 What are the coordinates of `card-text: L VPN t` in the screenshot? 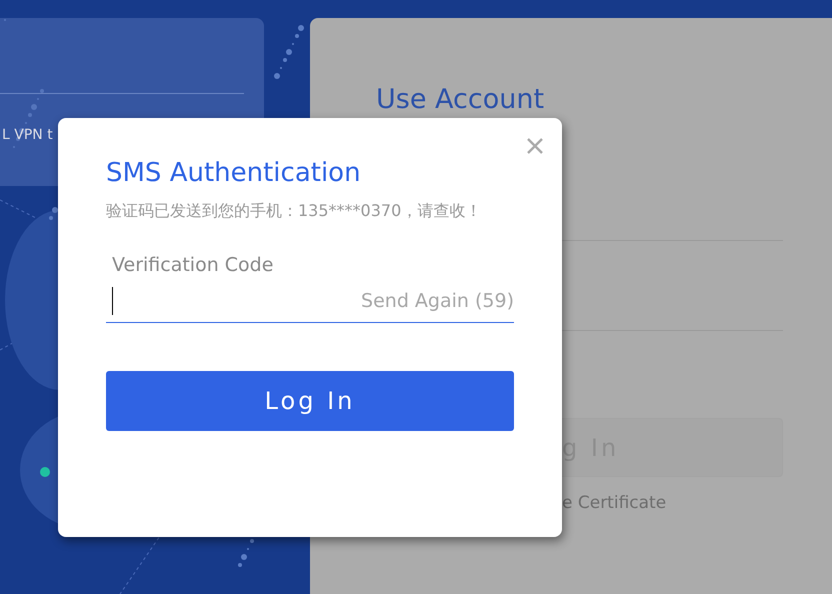 It's located at (27, 135).